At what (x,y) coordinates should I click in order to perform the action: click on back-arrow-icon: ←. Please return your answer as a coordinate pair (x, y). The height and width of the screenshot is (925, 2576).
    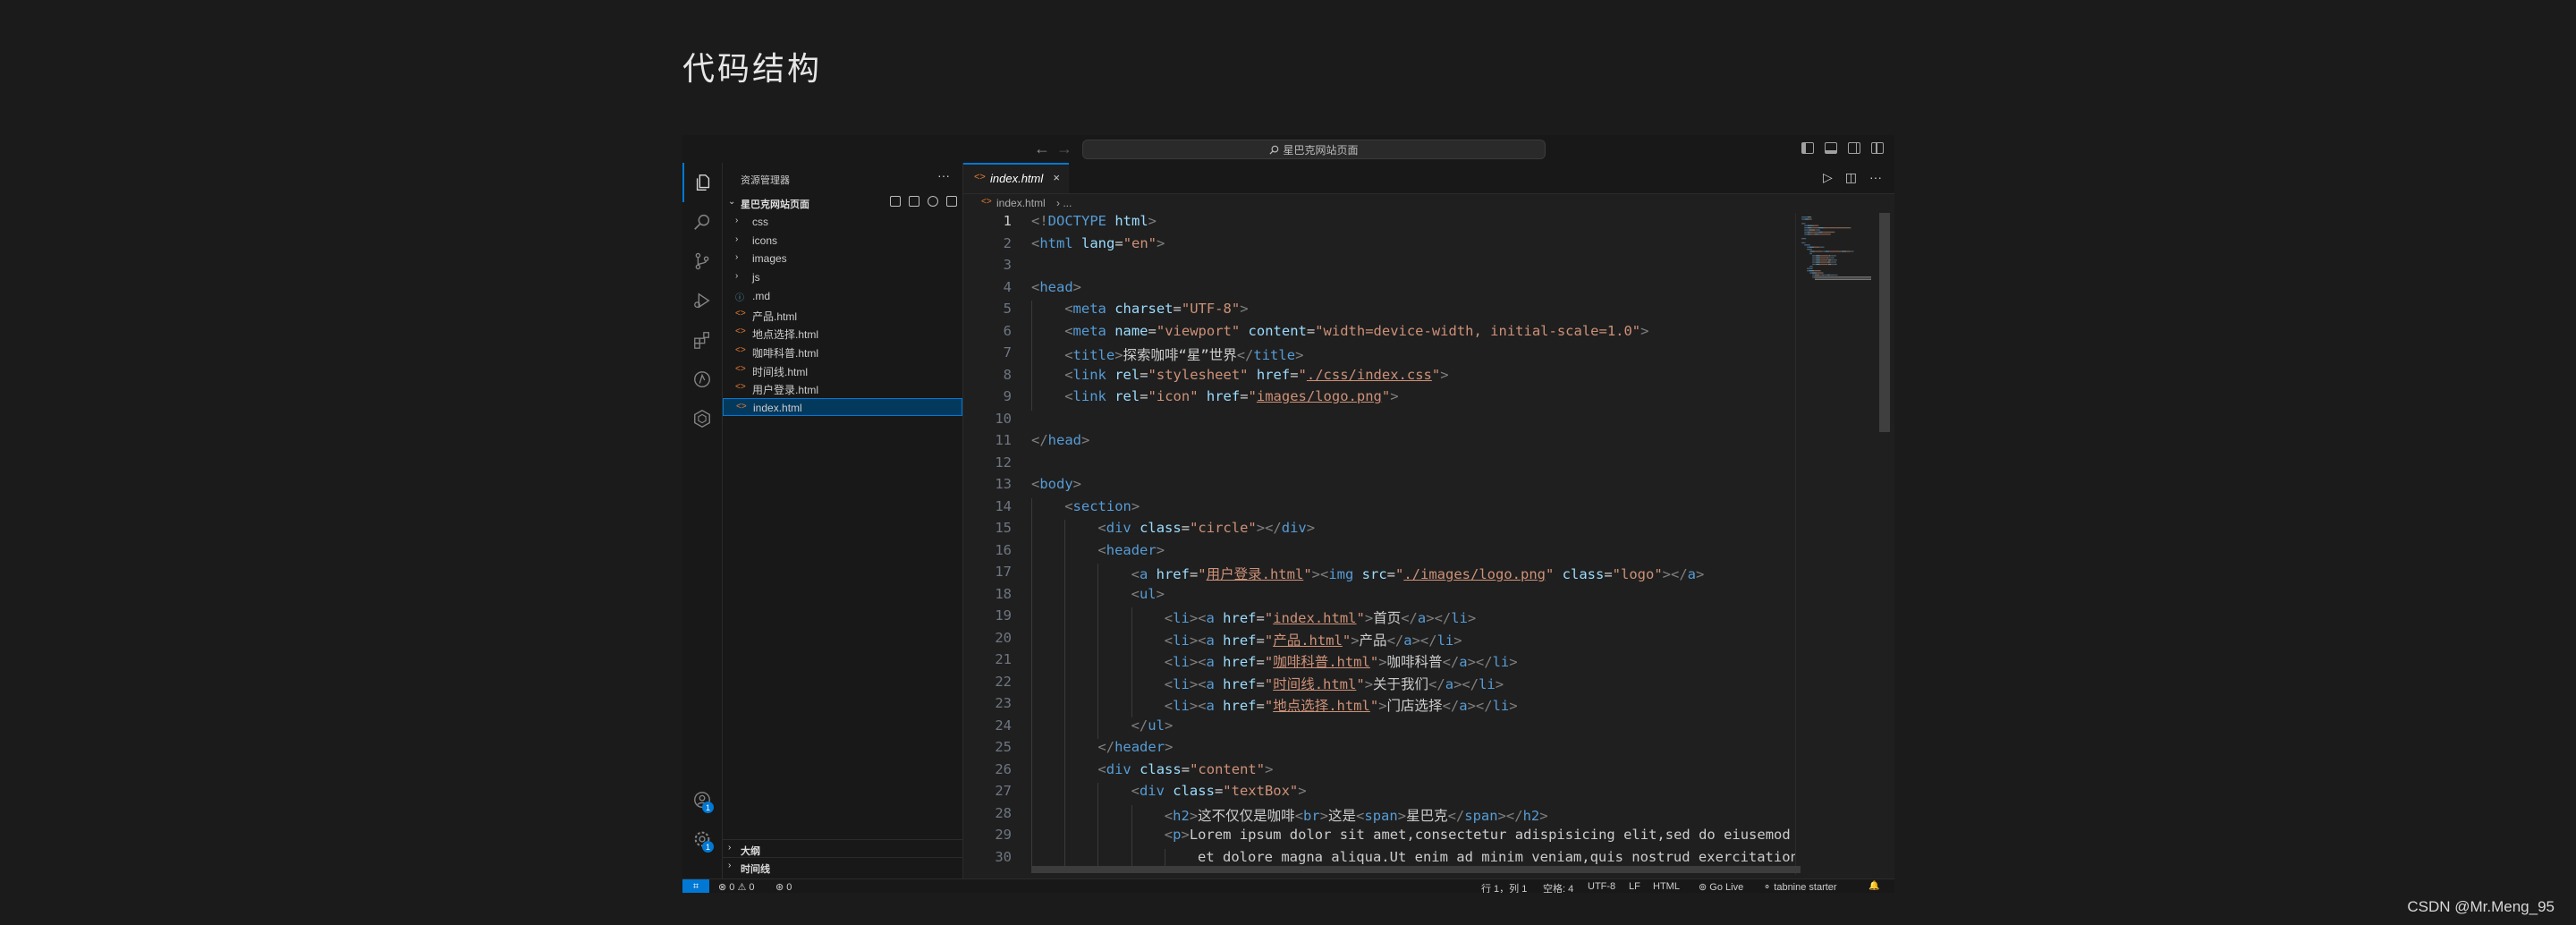
    Looking at the image, I should click on (1042, 149).